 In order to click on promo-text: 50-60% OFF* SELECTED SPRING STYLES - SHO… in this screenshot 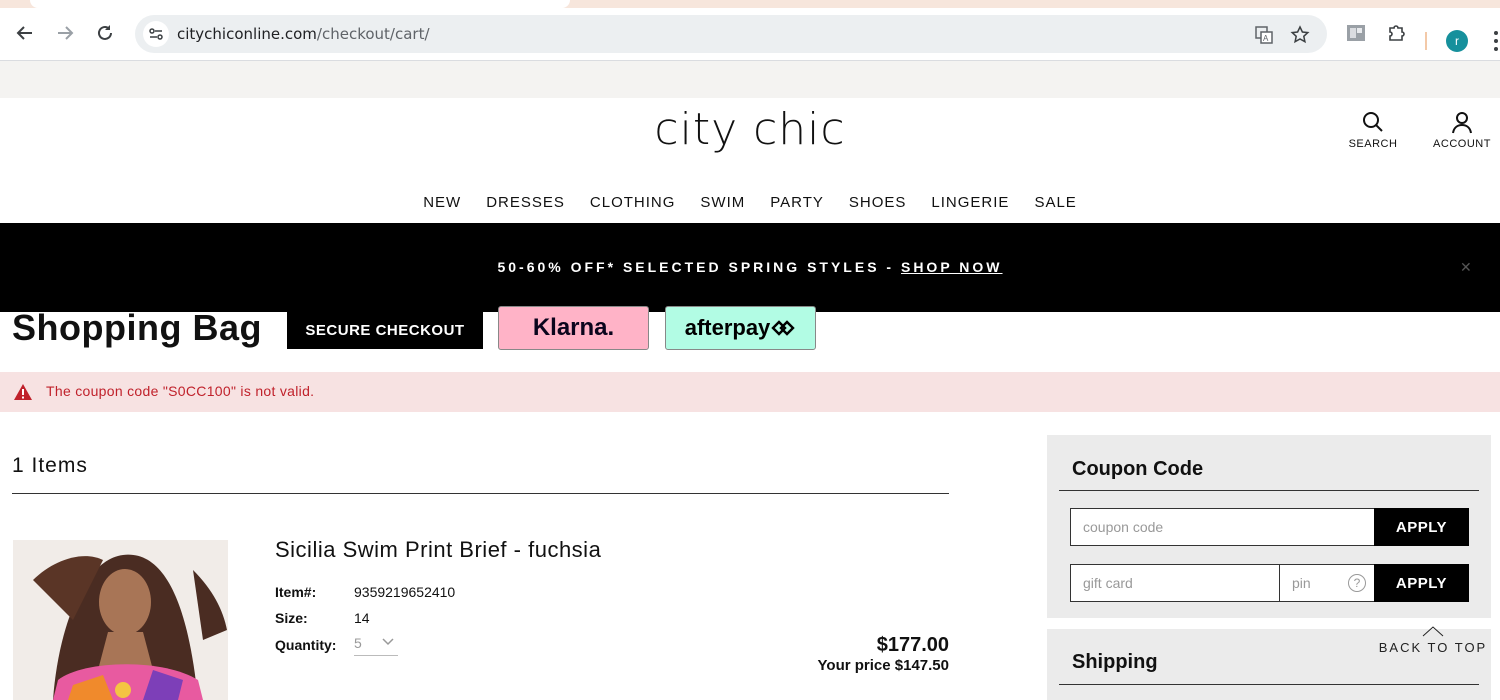, I will do `click(750, 267)`.